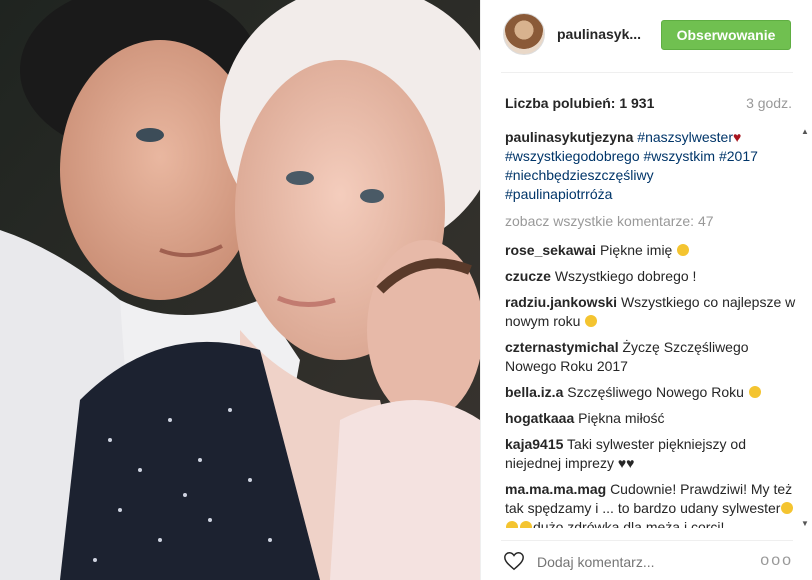  I want to click on comment-item: bella.iz.a Szczęśliwego Nowego Roku, so click(651, 392).